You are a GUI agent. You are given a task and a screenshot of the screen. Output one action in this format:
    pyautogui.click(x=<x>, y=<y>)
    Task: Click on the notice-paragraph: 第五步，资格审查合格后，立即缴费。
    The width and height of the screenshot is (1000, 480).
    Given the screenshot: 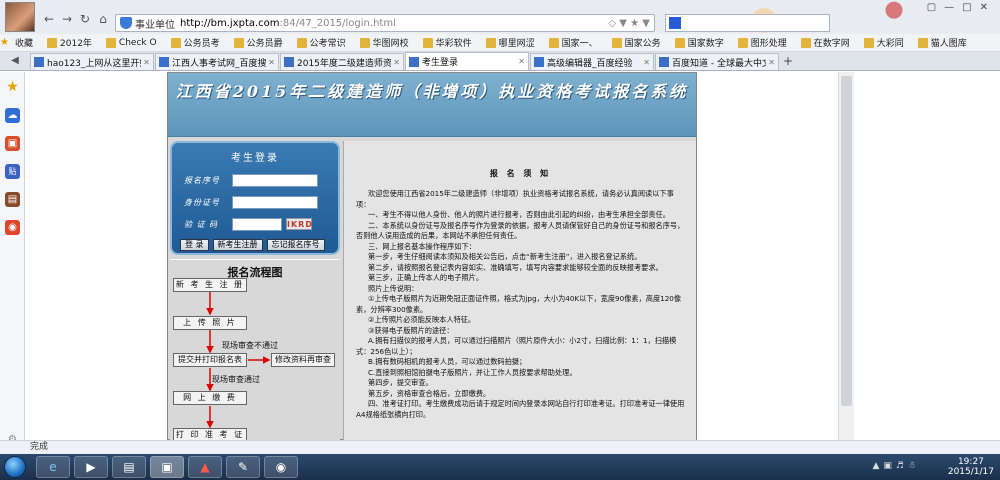 What is the action you would take?
    pyautogui.click(x=429, y=393)
    